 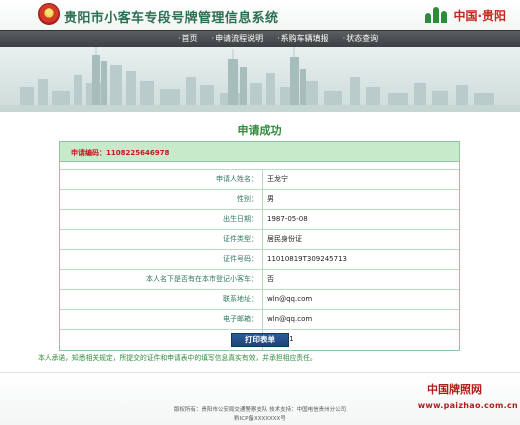 I want to click on table-spacer, so click(x=259, y=166).